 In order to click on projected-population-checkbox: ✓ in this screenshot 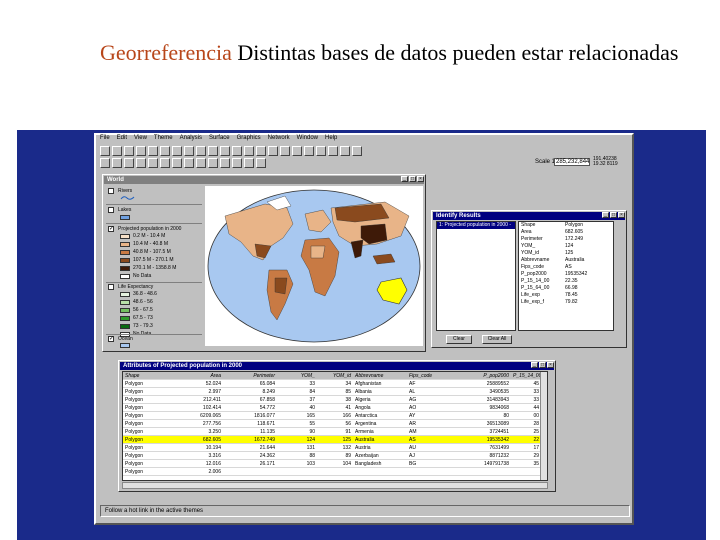, I will do `click(111, 229)`.